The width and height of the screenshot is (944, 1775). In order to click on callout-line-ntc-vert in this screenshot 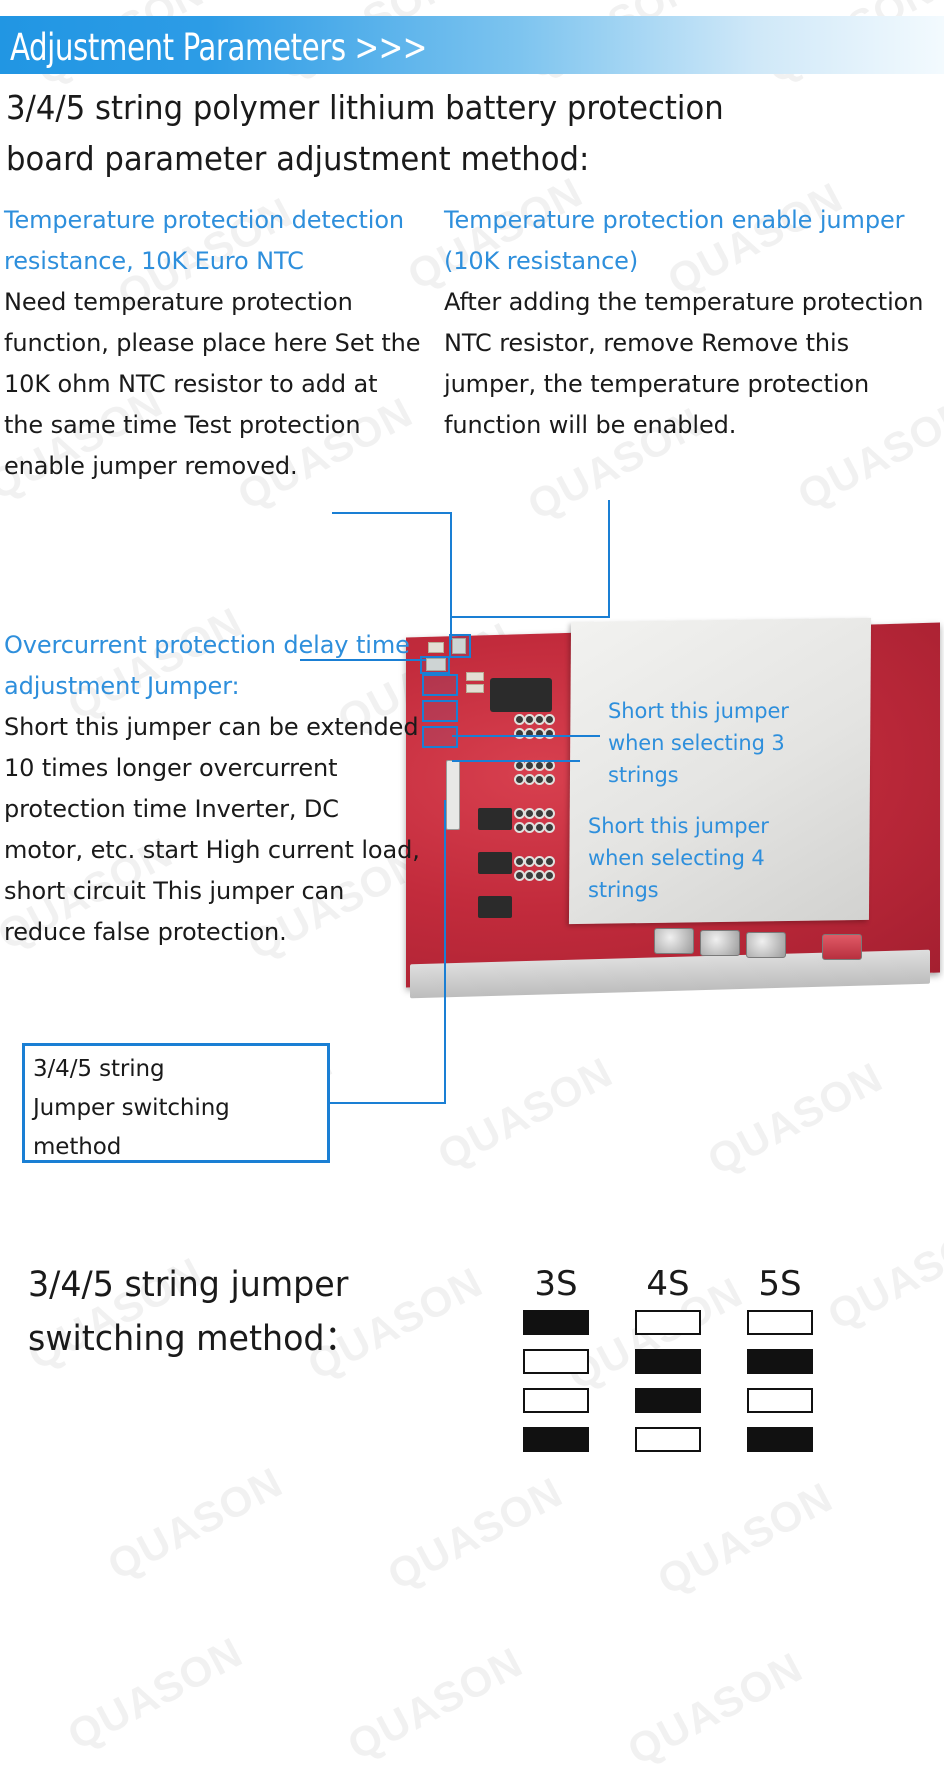, I will do `click(451, 576)`.